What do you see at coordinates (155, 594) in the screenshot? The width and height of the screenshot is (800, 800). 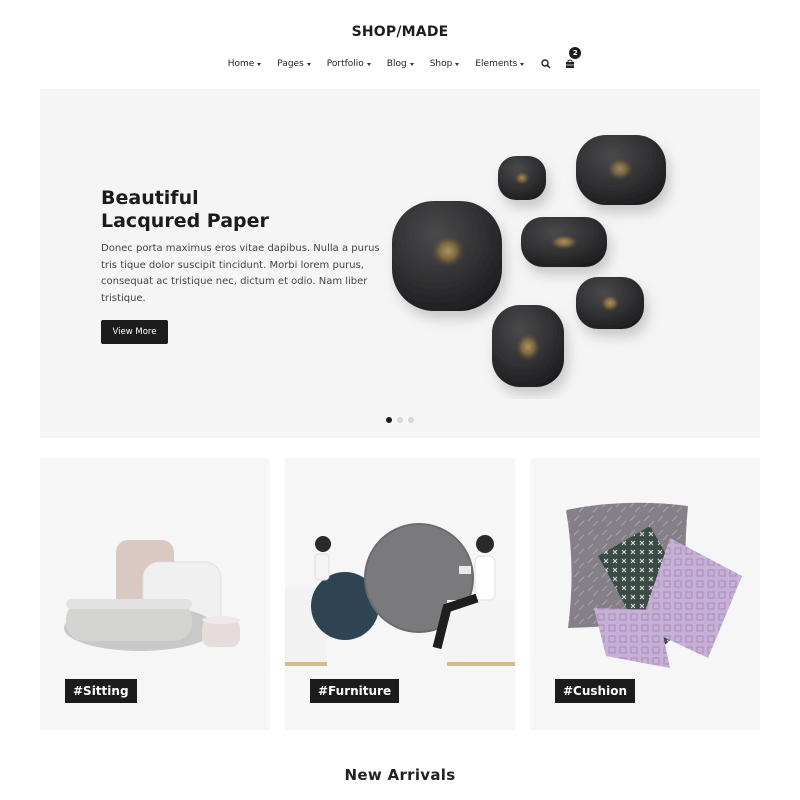 I see `category-card-sitting: #Sitting` at bounding box center [155, 594].